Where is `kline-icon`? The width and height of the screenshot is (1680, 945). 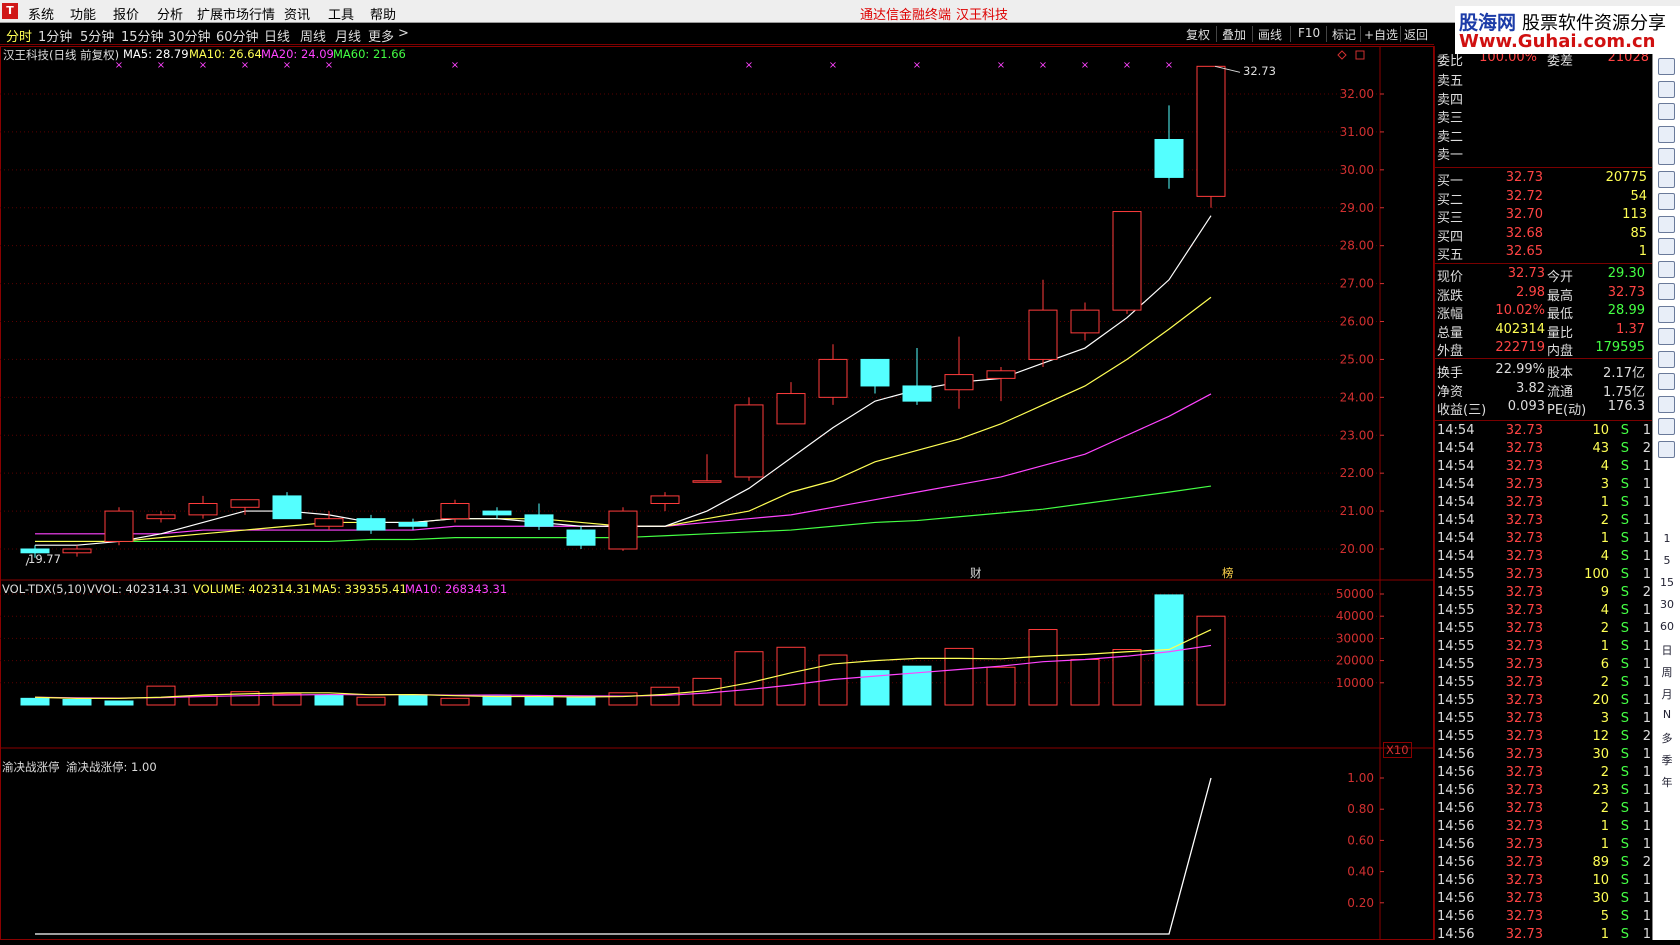
kline-icon is located at coordinates (1666, 156).